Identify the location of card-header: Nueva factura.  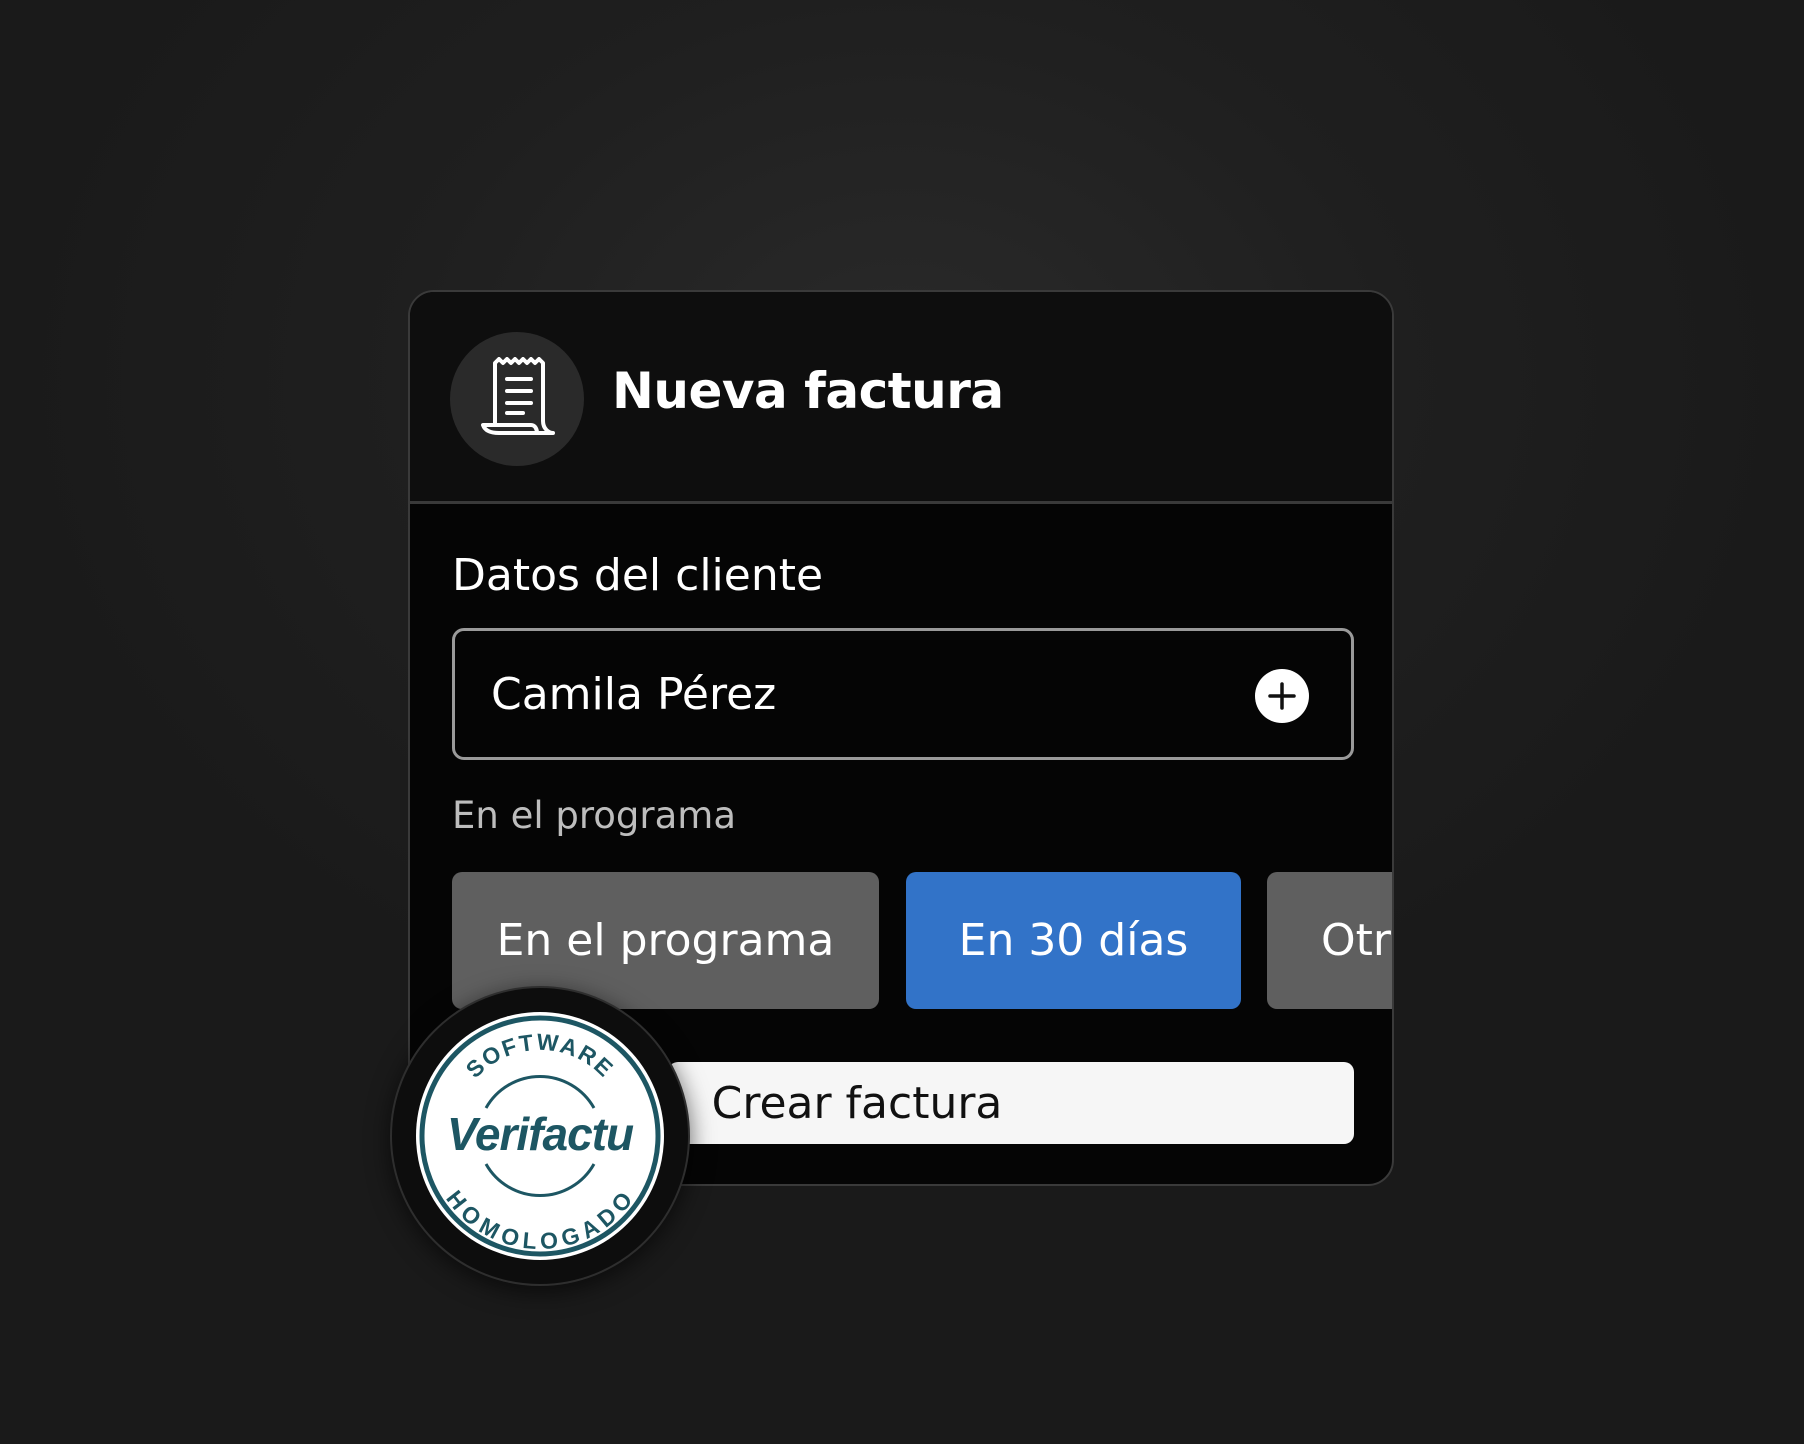
(901, 398).